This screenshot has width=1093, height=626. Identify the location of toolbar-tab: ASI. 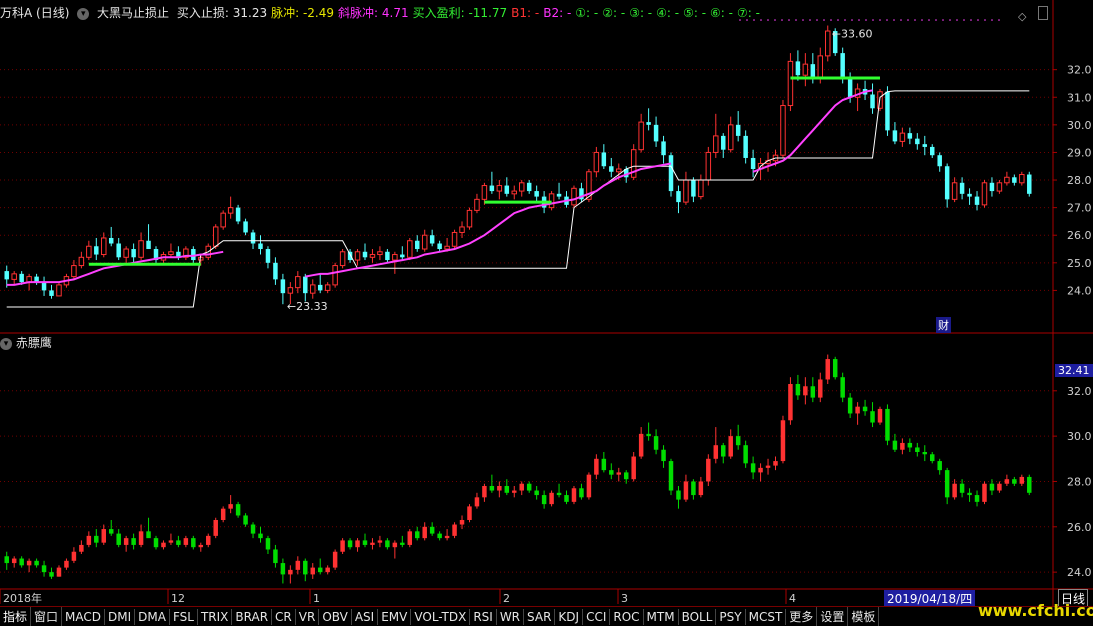
(365, 617).